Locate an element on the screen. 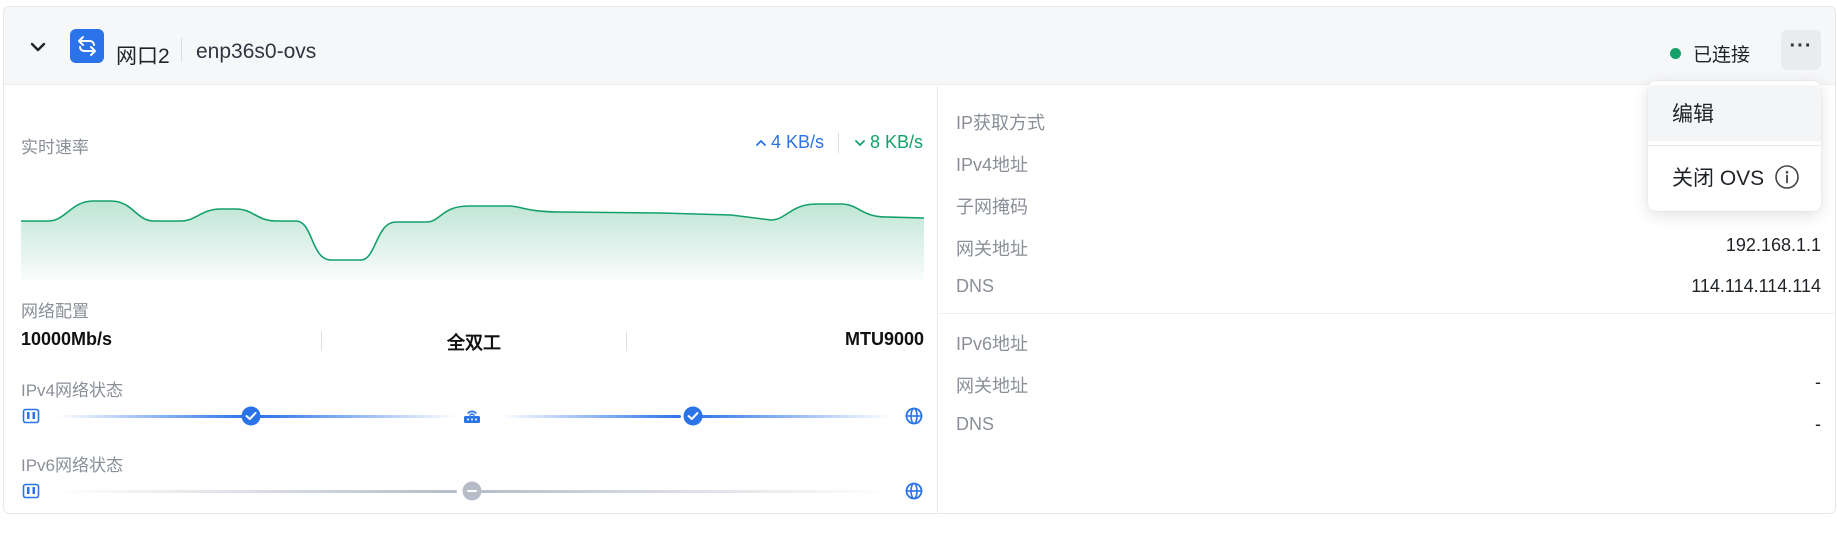 Image resolution: width=1837 pixels, height=538 pixels. more-options-button: ··· is located at coordinates (1801, 50).